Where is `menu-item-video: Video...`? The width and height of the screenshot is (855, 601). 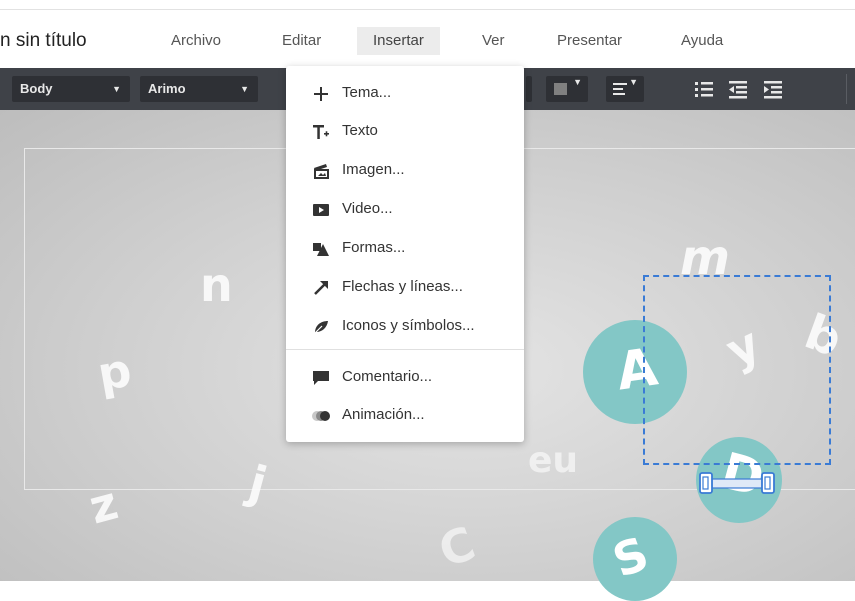
menu-item-video: Video... is located at coordinates (405, 209).